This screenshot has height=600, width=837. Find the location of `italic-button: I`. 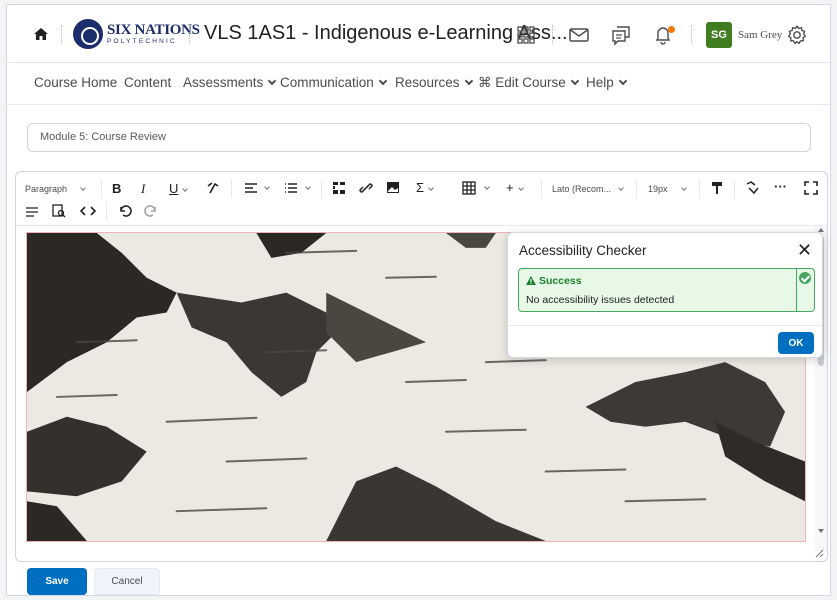

italic-button: I is located at coordinates (143, 188).